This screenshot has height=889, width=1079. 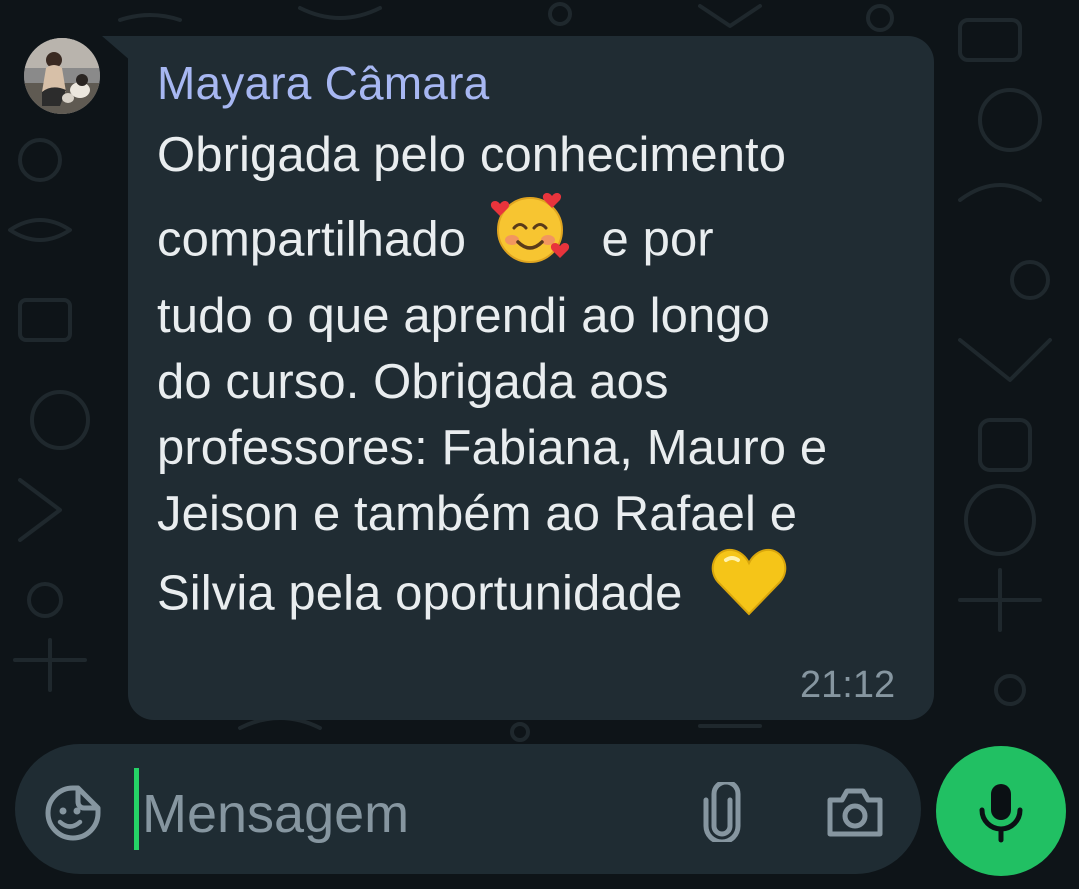 What do you see at coordinates (722, 812) in the screenshot?
I see `attach-icon` at bounding box center [722, 812].